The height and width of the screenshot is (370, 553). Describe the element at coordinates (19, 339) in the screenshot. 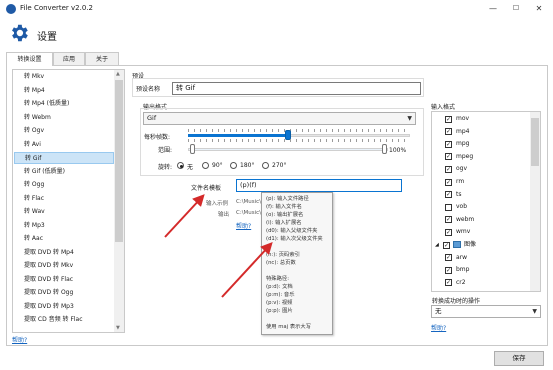

I see `conversion-help-link: 帮助?` at that location.